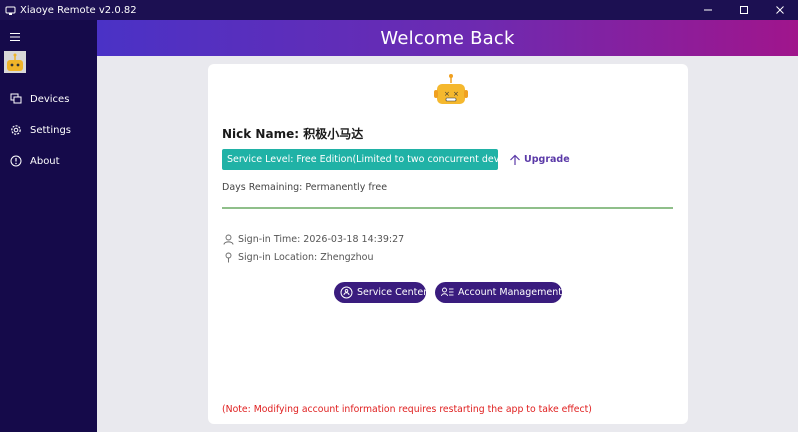  I want to click on page-header: Welcome Back, so click(447, 38).